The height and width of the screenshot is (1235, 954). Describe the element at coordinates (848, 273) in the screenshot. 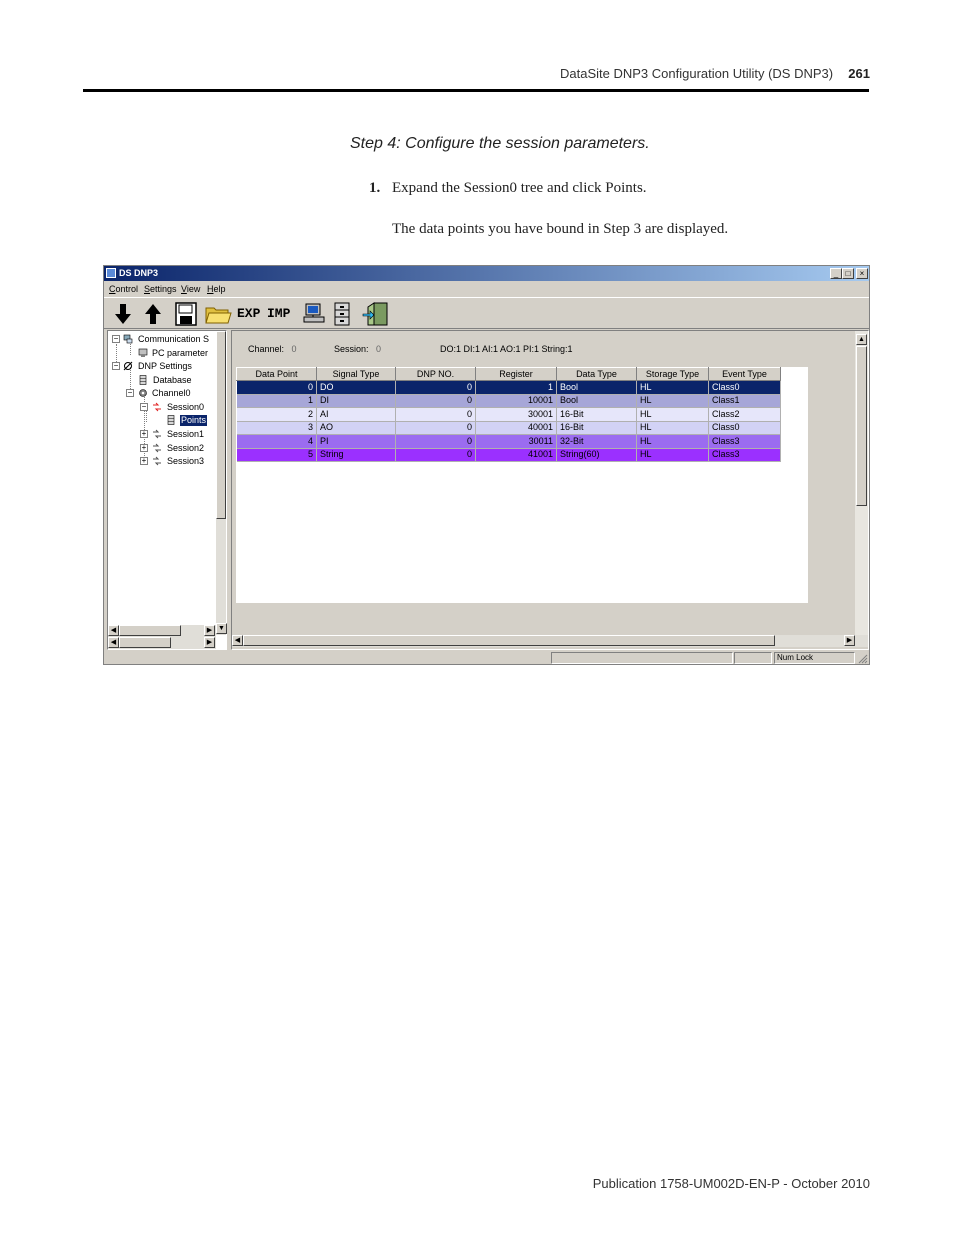

I see `maximize-button: □` at that location.